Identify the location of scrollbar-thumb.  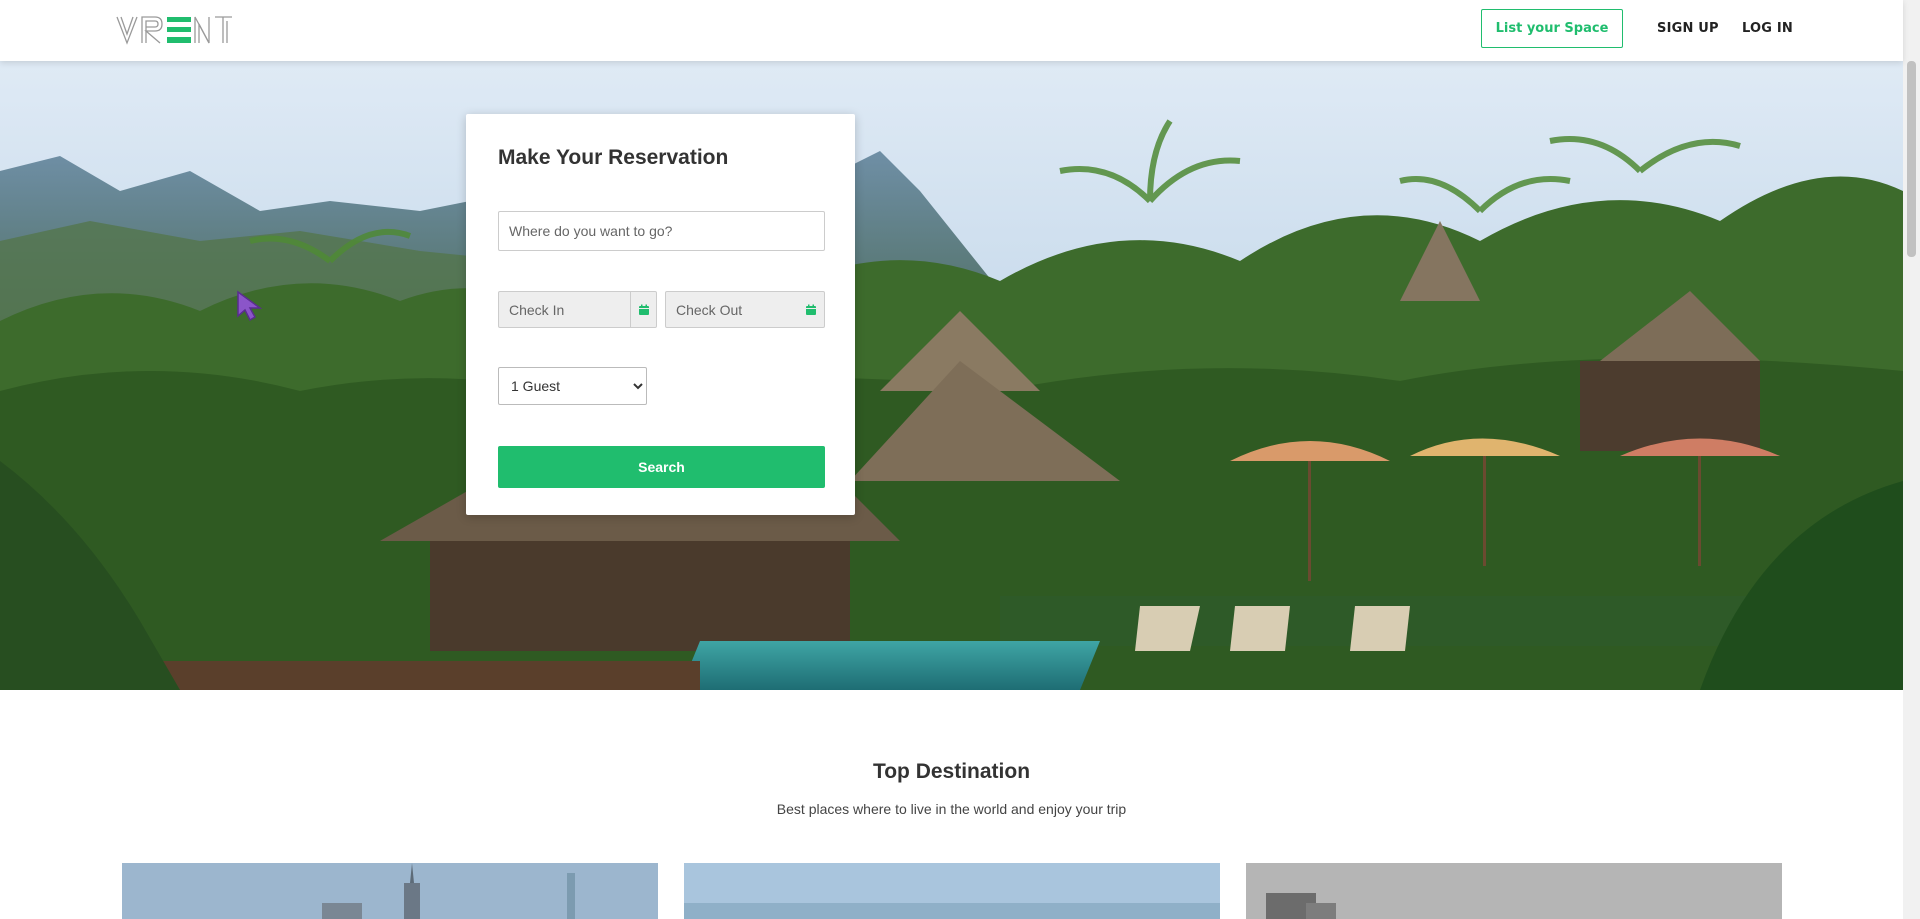
(1911, 159).